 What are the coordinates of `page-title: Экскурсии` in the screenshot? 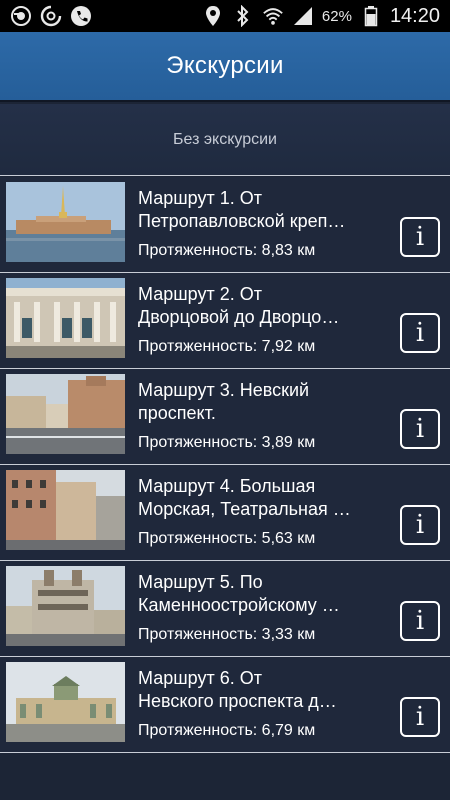 It's located at (225, 65).